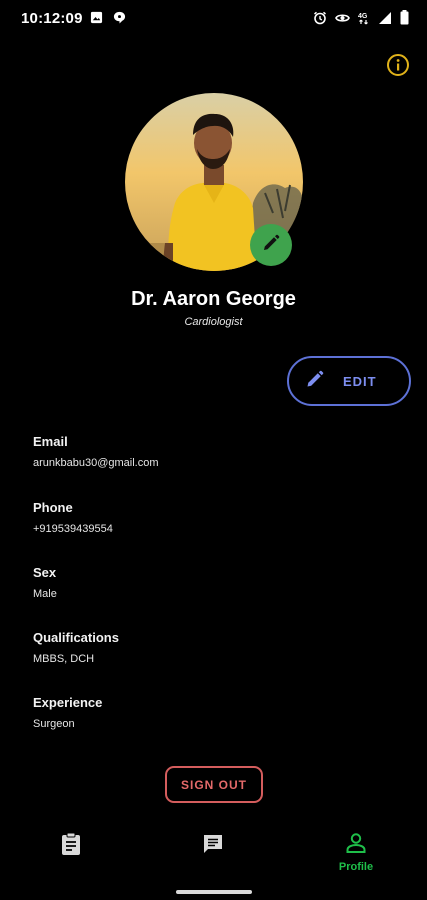 Image resolution: width=427 pixels, height=900 pixels. I want to click on person-icon, so click(356, 845).